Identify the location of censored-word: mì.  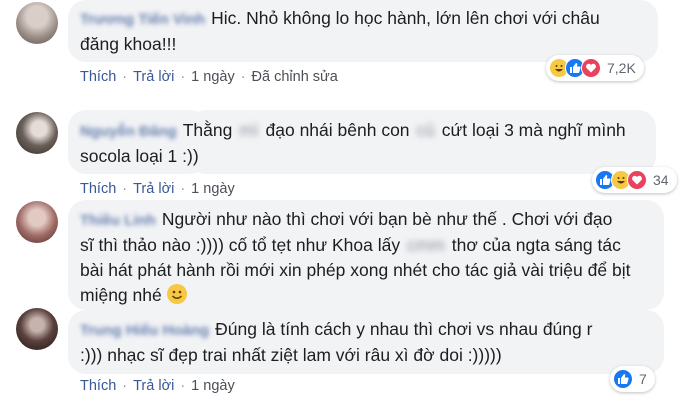
(249, 130).